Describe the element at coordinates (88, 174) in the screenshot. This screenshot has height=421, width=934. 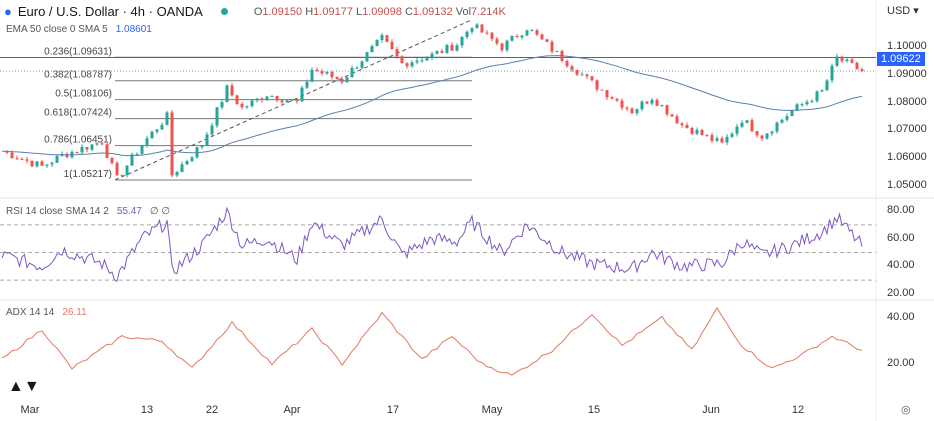
I see `fib-level-label: 1(1.05217)` at that location.